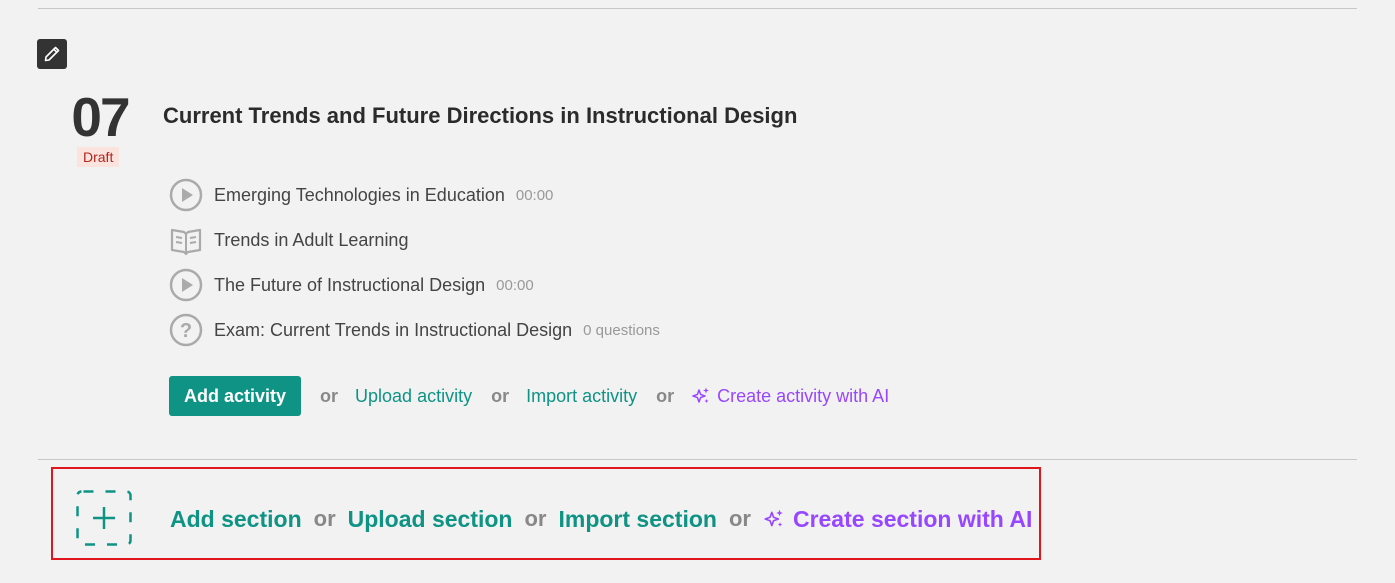 The image size is (1395, 583). I want to click on status-badge: Draft, so click(98, 157).